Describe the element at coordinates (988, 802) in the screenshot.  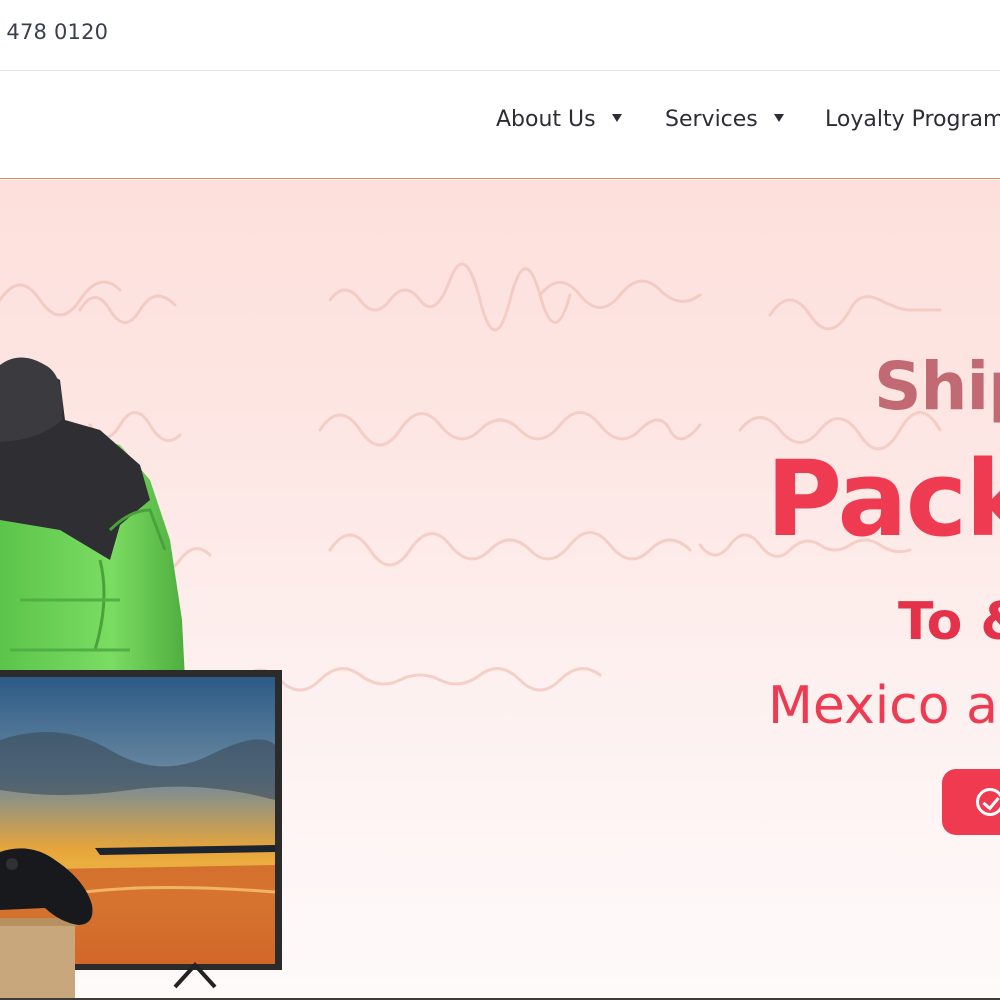
I see `check-circle-icon` at that location.